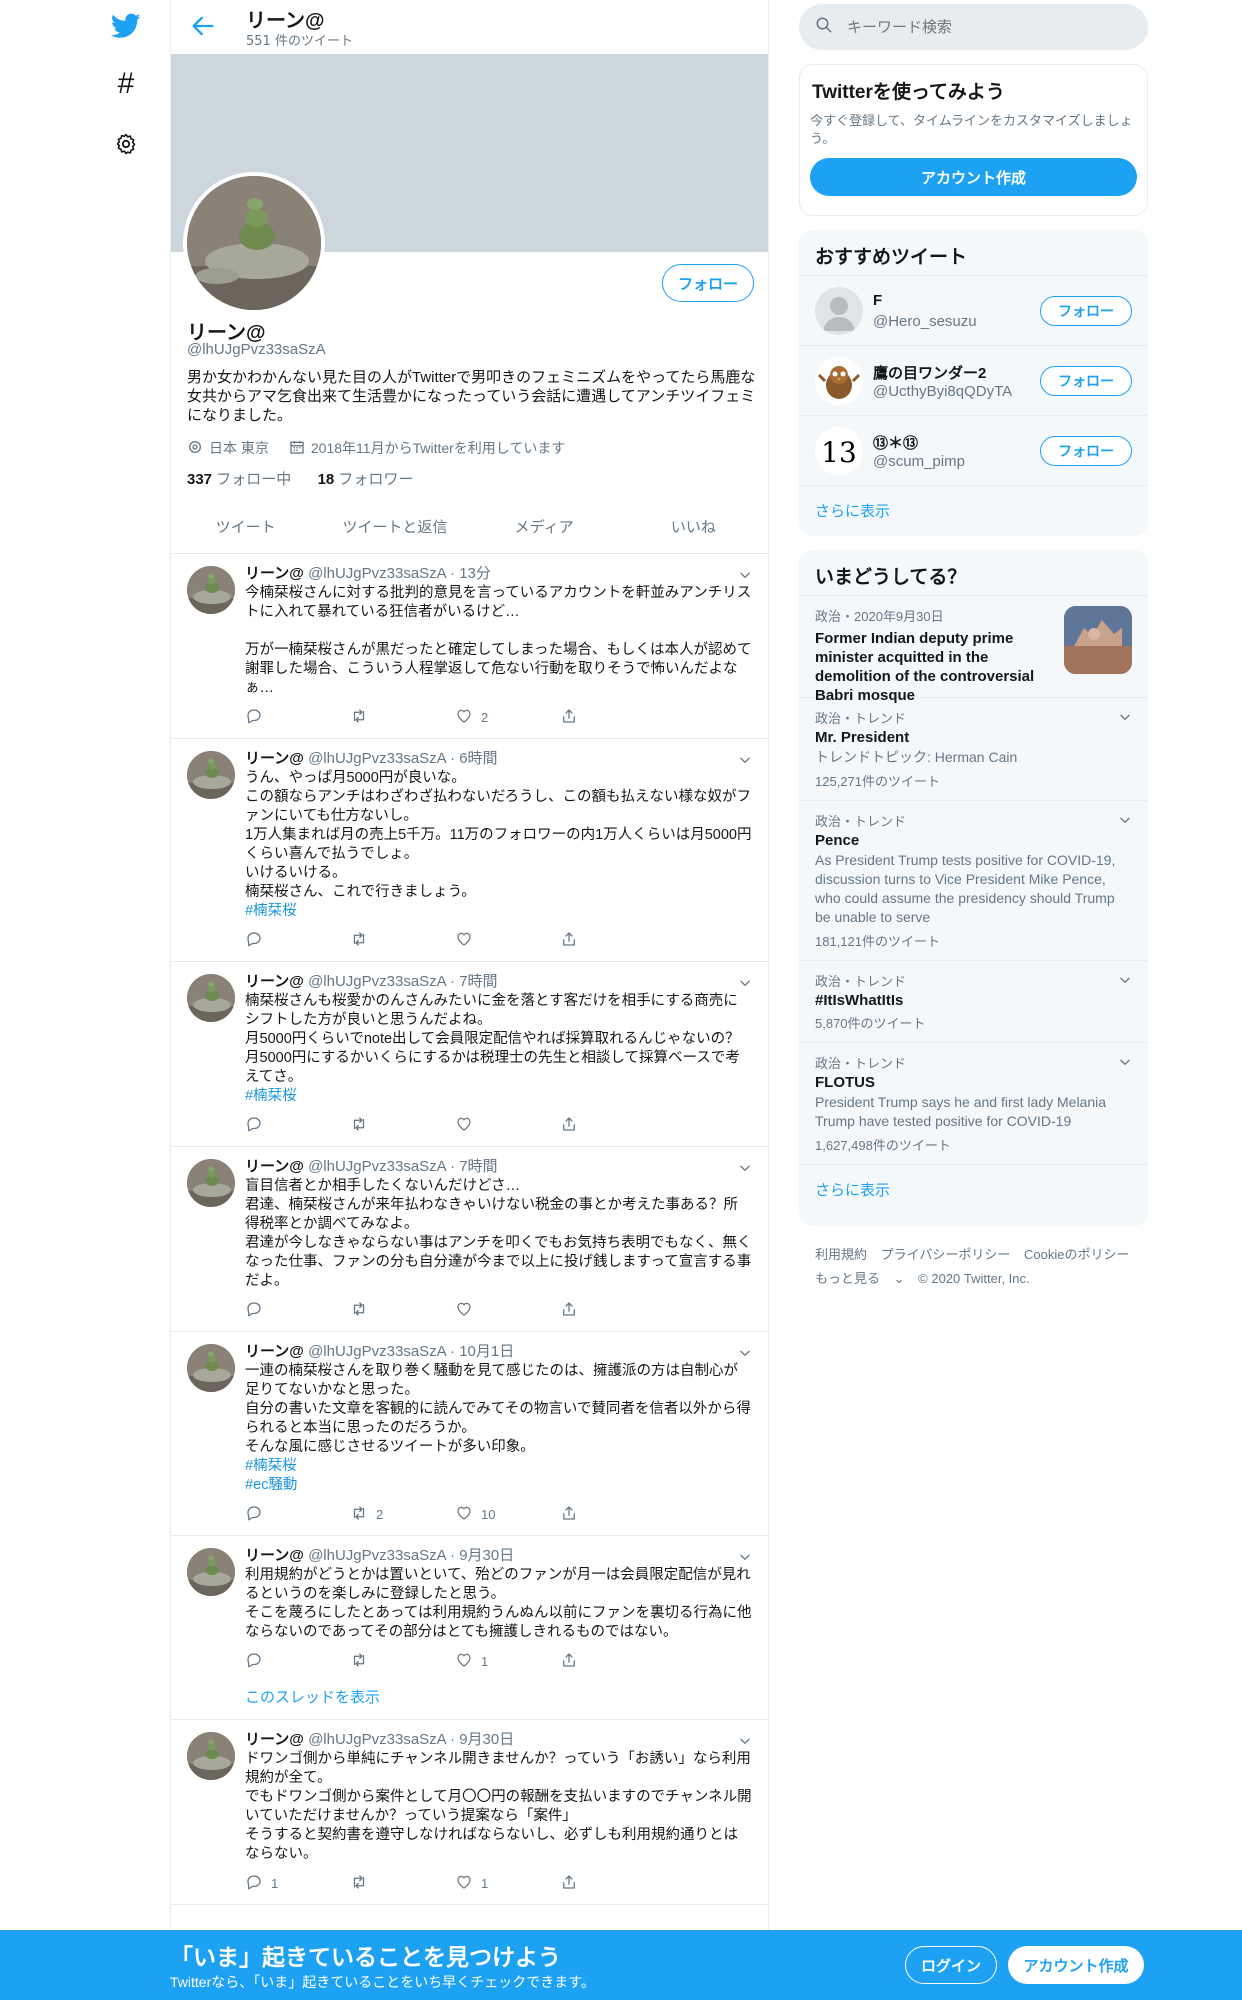 The height and width of the screenshot is (2000, 1242). What do you see at coordinates (693, 526) in the screenshot?
I see `tab-likes: いいね` at bounding box center [693, 526].